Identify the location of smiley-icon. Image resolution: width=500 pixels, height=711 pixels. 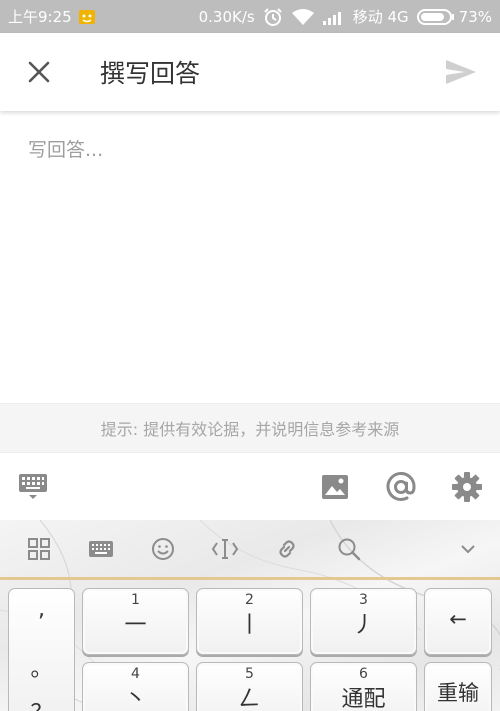
(163, 548).